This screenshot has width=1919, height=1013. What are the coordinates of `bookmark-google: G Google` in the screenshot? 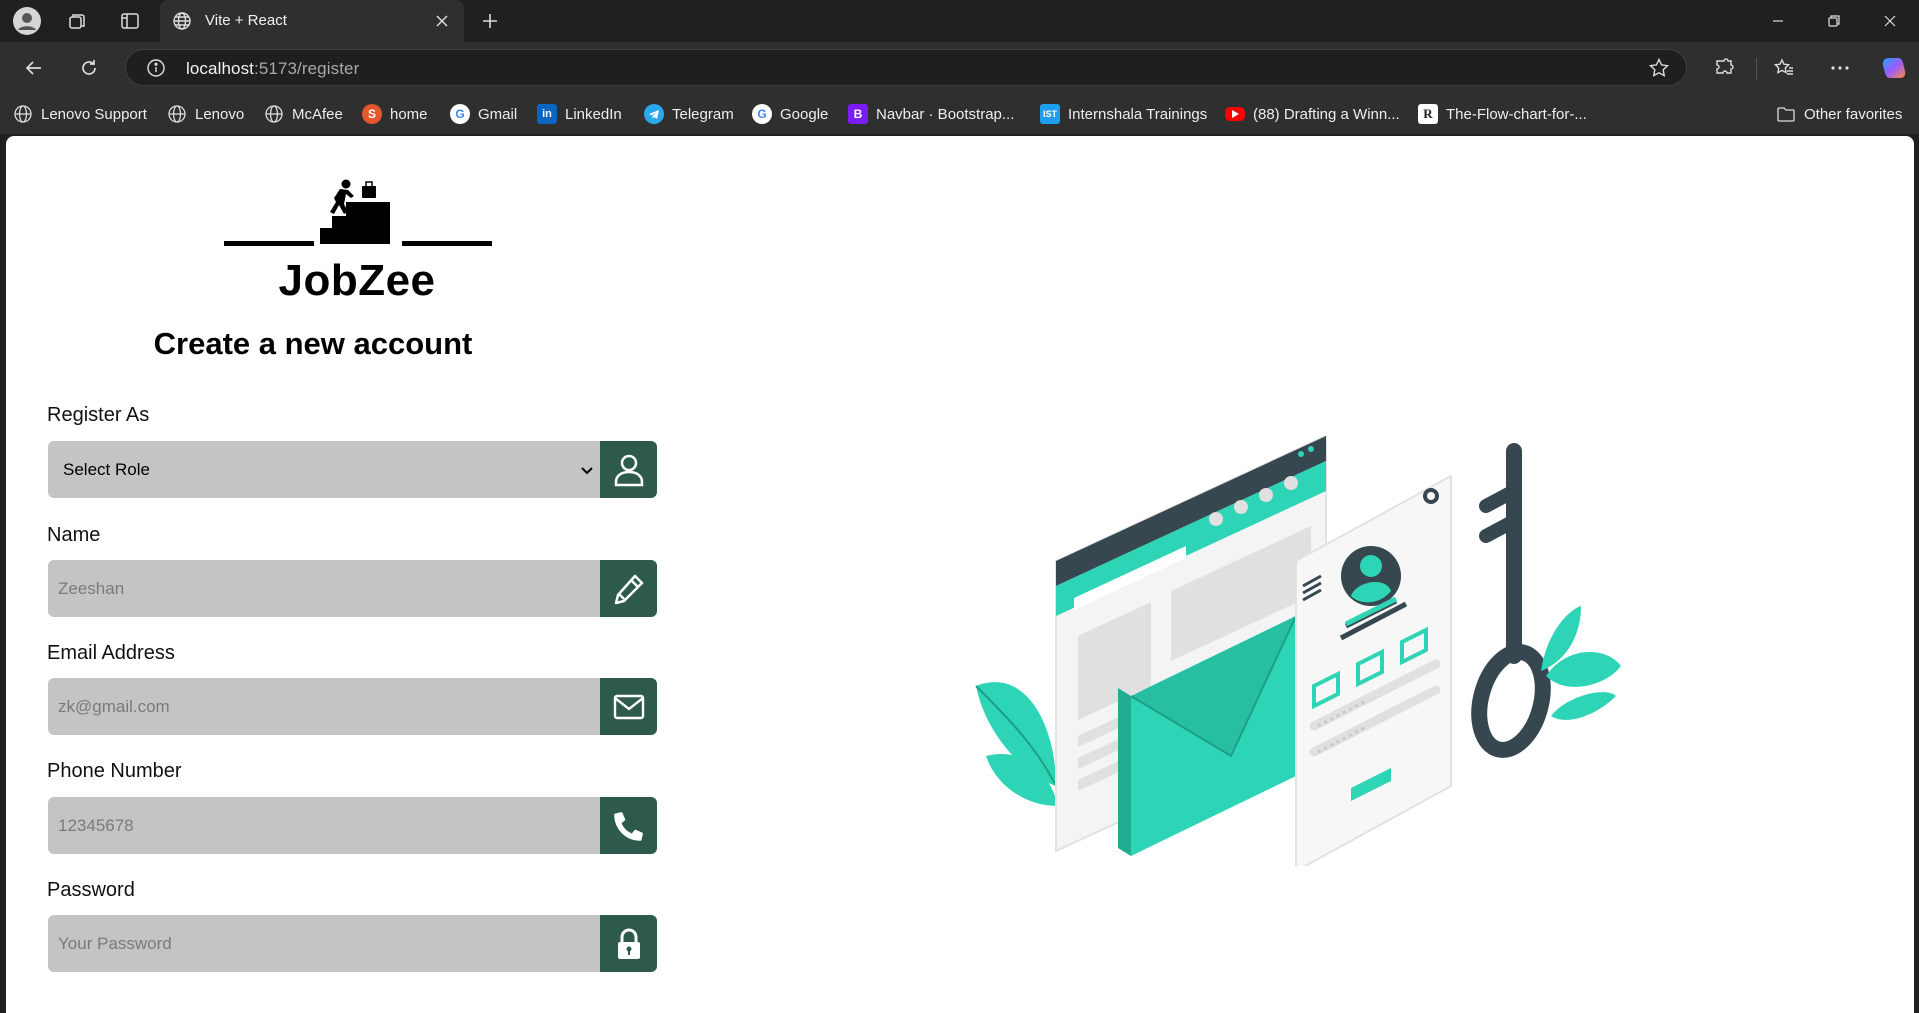 It's located at (790, 114).